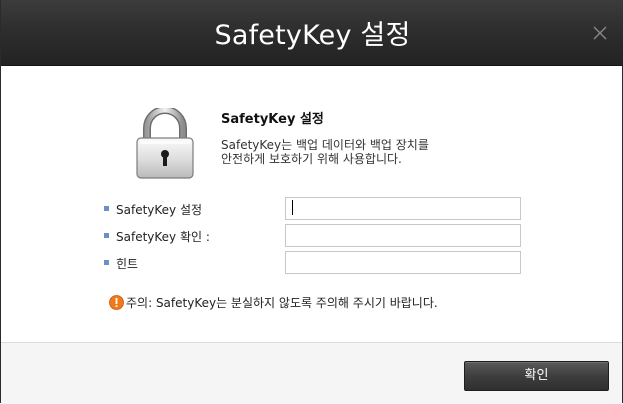 This screenshot has width=623, height=404. I want to click on safetykey-confirm-label: SafetyKey 확인 :, so click(163, 237).